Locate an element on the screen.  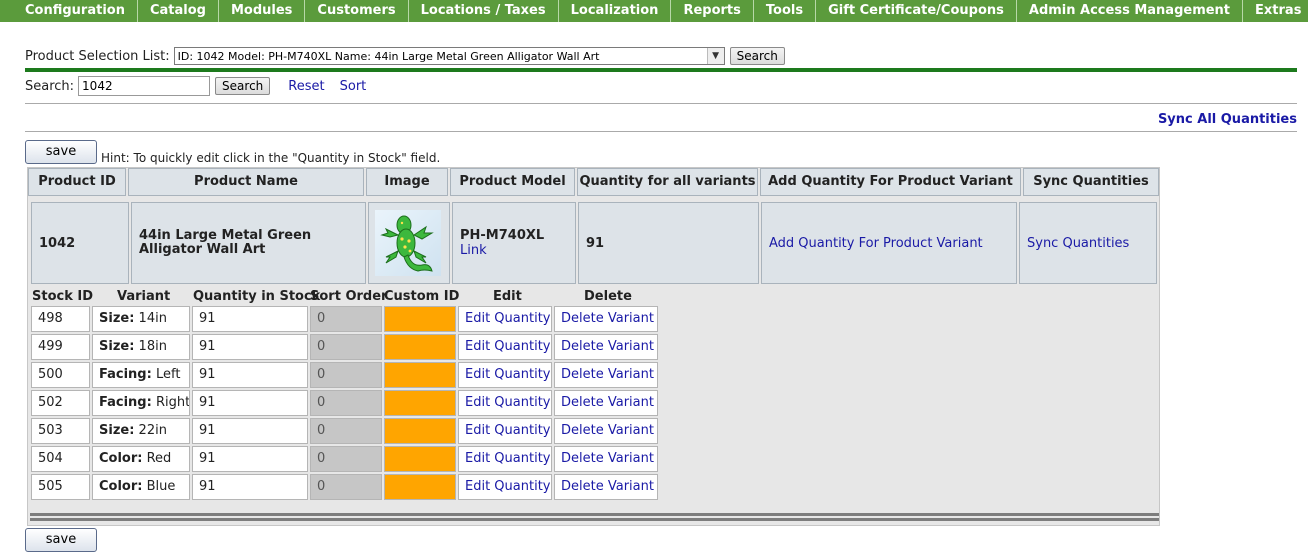
nav-gift-certificate-coupons: Gift Certificate/Coupons is located at coordinates (916, 11).